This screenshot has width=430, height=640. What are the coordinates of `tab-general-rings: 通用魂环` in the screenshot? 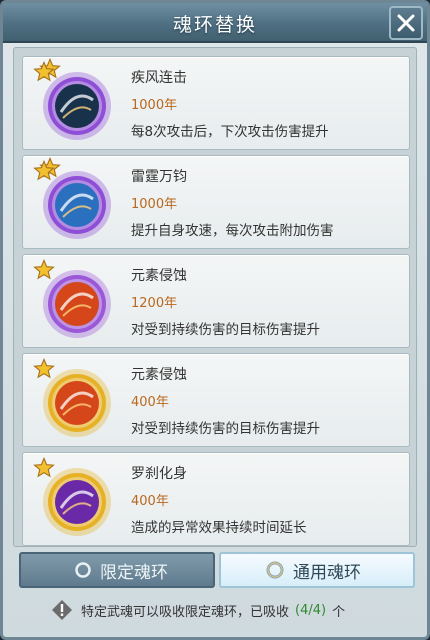 It's located at (317, 570).